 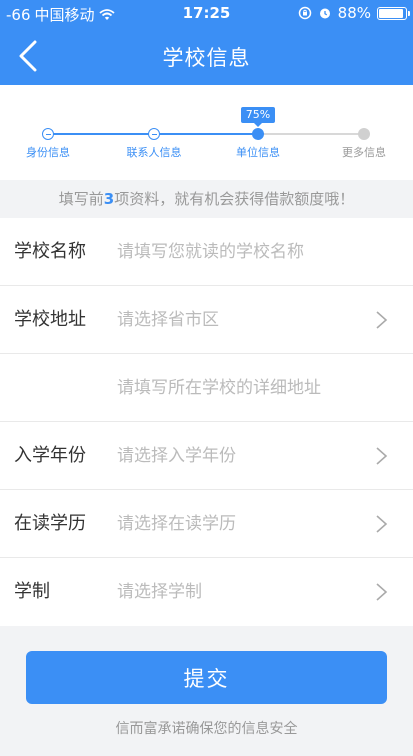 I want to click on step-label-more: 更多信息, so click(x=364, y=152).